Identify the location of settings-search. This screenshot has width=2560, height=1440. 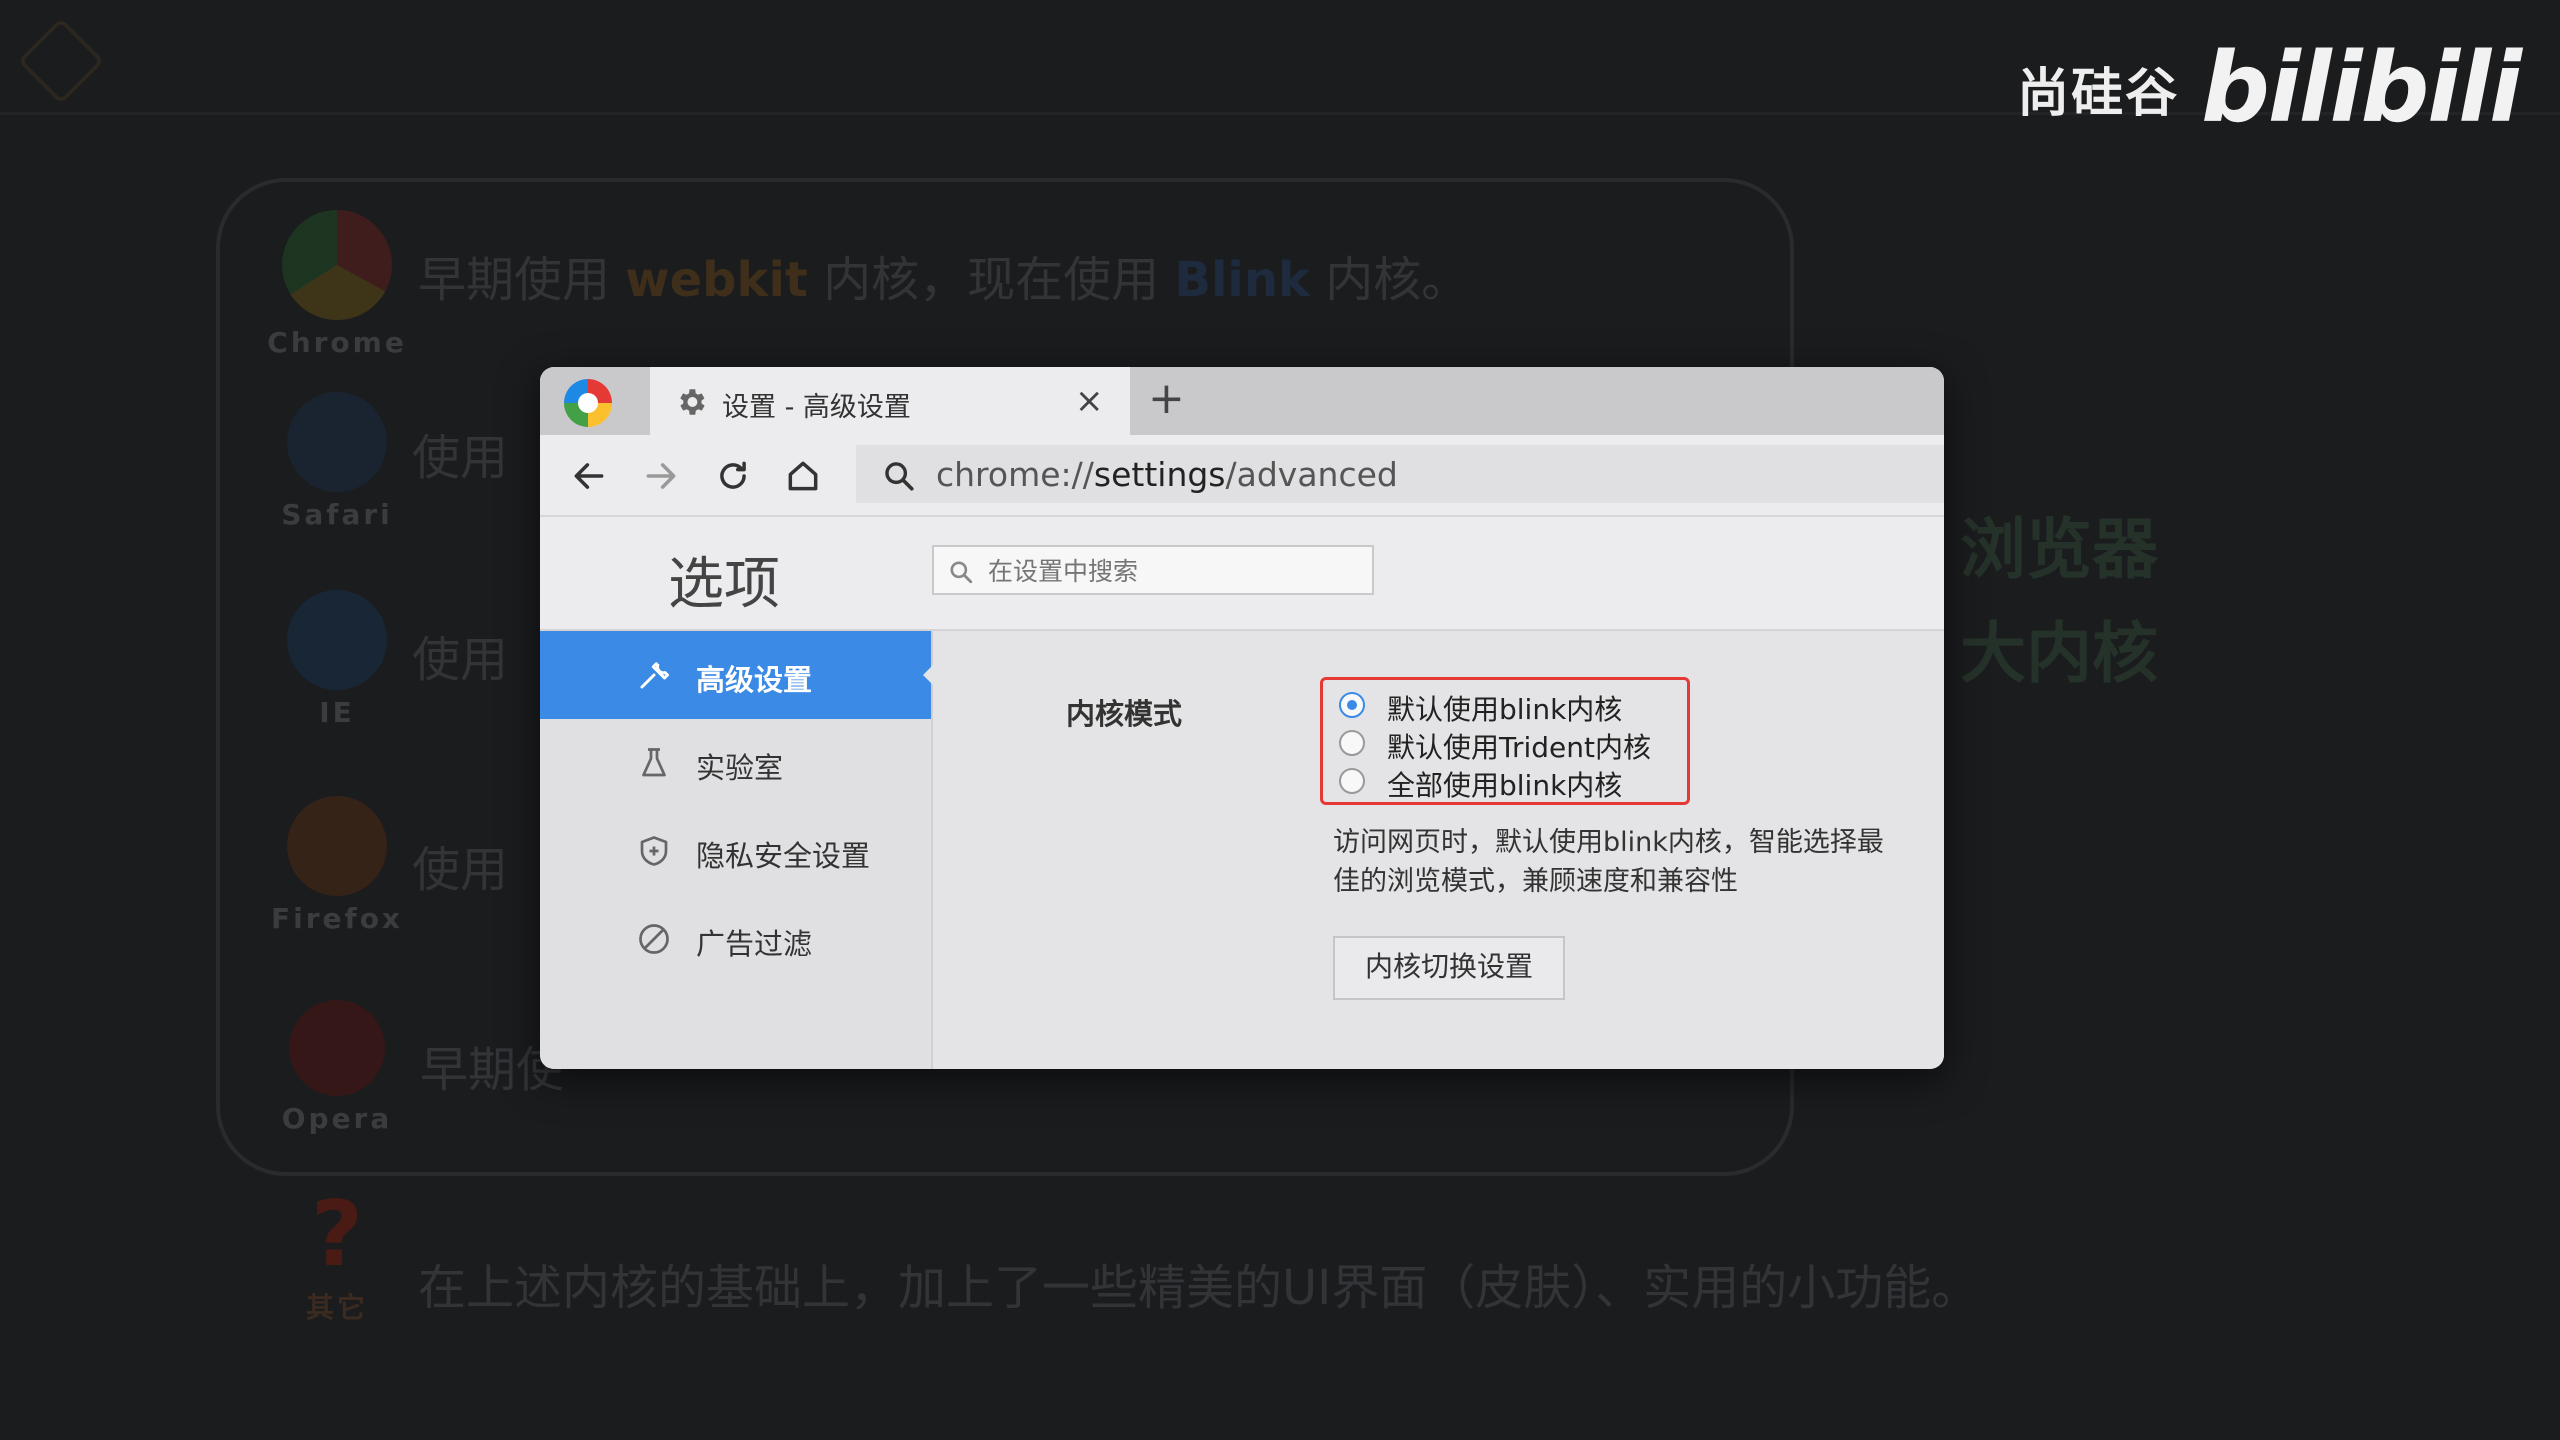
(1153, 570).